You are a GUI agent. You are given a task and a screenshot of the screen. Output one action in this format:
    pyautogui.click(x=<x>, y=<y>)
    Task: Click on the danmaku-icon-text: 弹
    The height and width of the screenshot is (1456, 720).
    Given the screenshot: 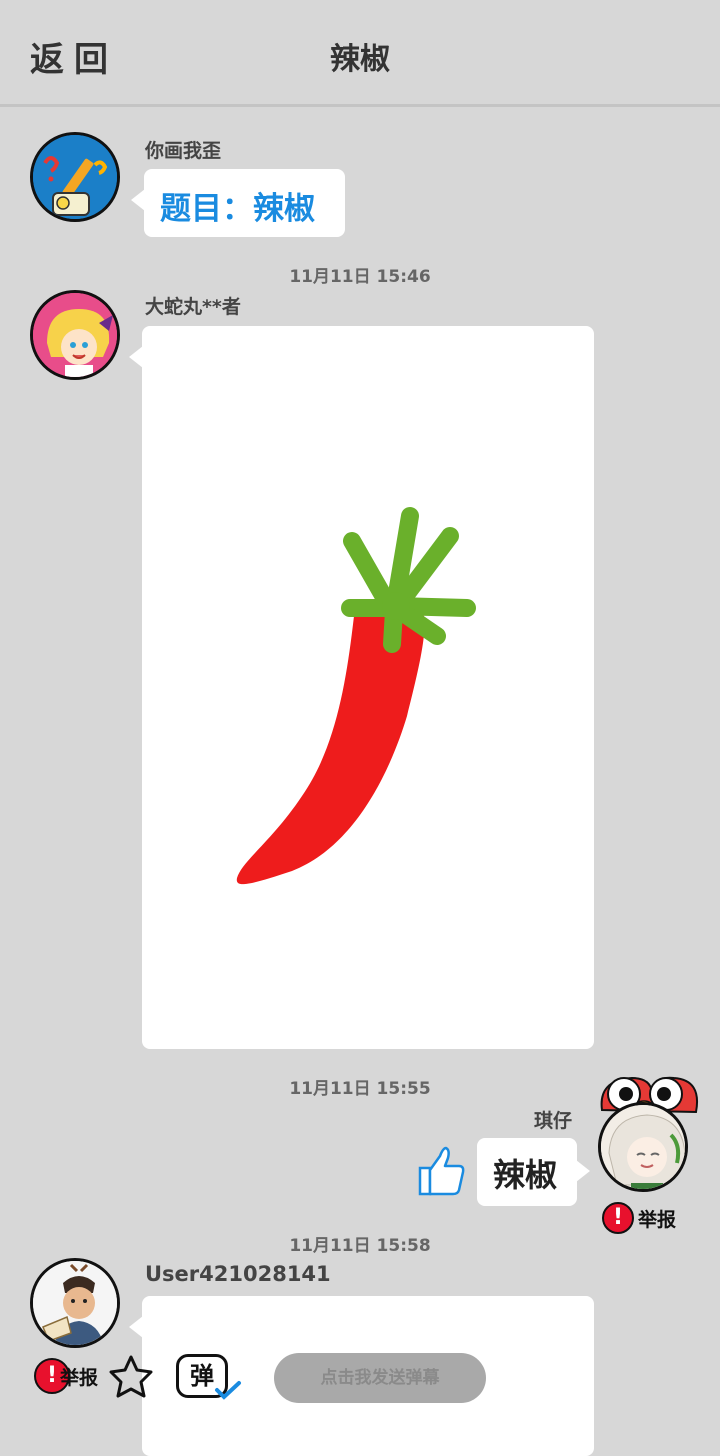 What is the action you would take?
    pyautogui.click(x=202, y=1376)
    